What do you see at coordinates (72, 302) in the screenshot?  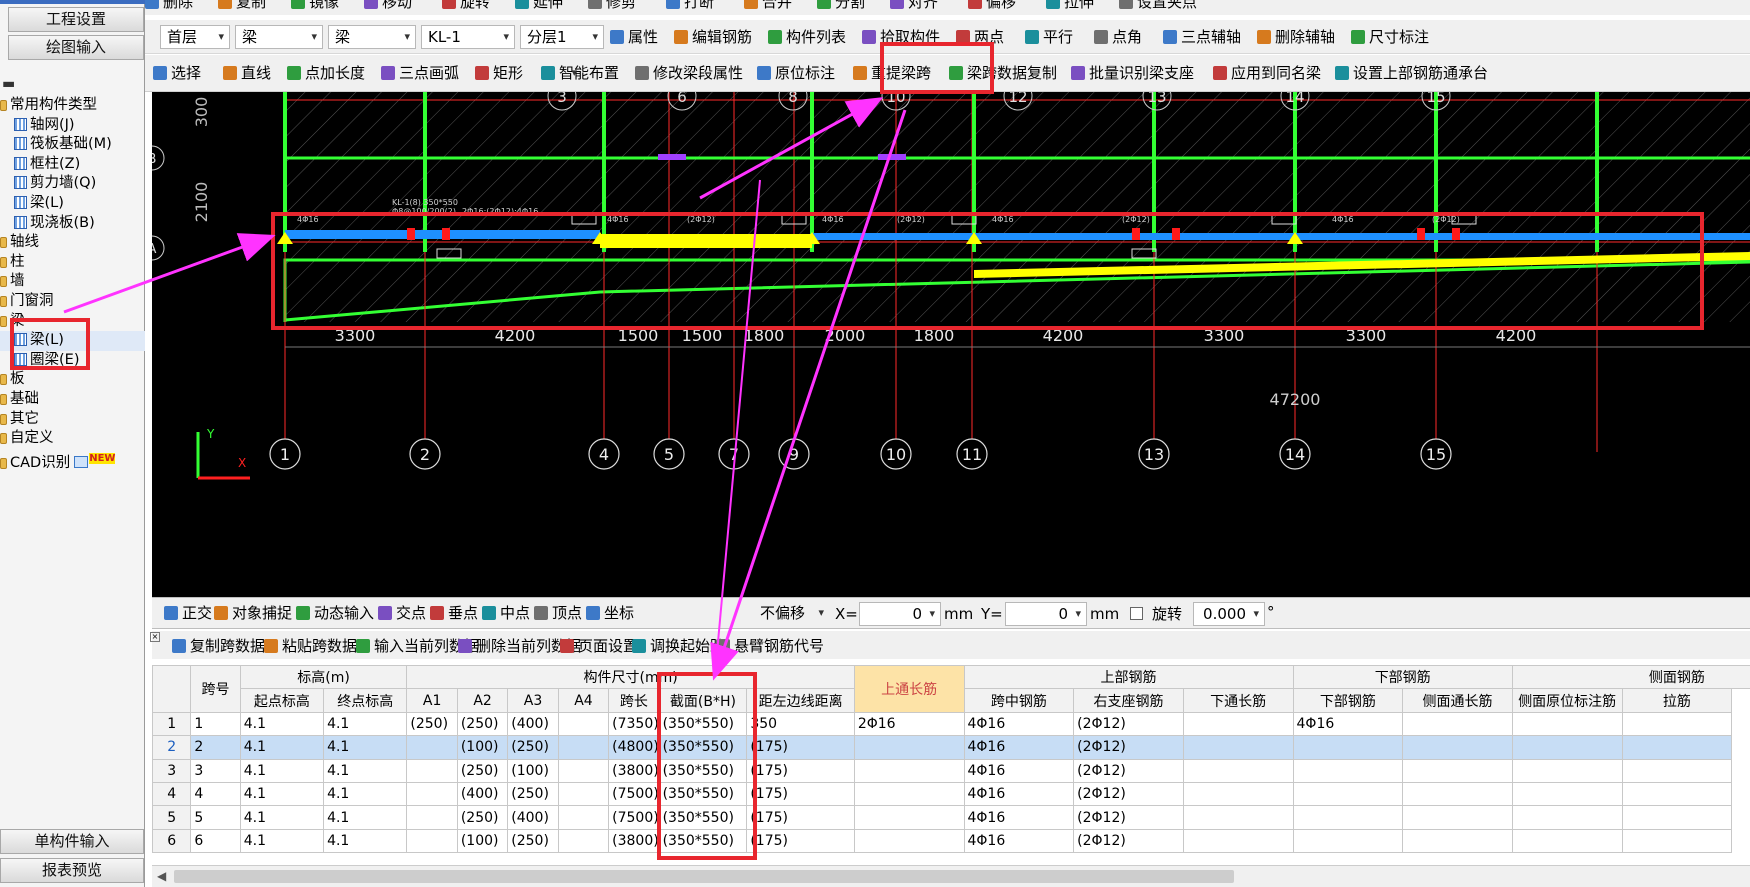 I see `tree-node: 门窗洞` at bounding box center [72, 302].